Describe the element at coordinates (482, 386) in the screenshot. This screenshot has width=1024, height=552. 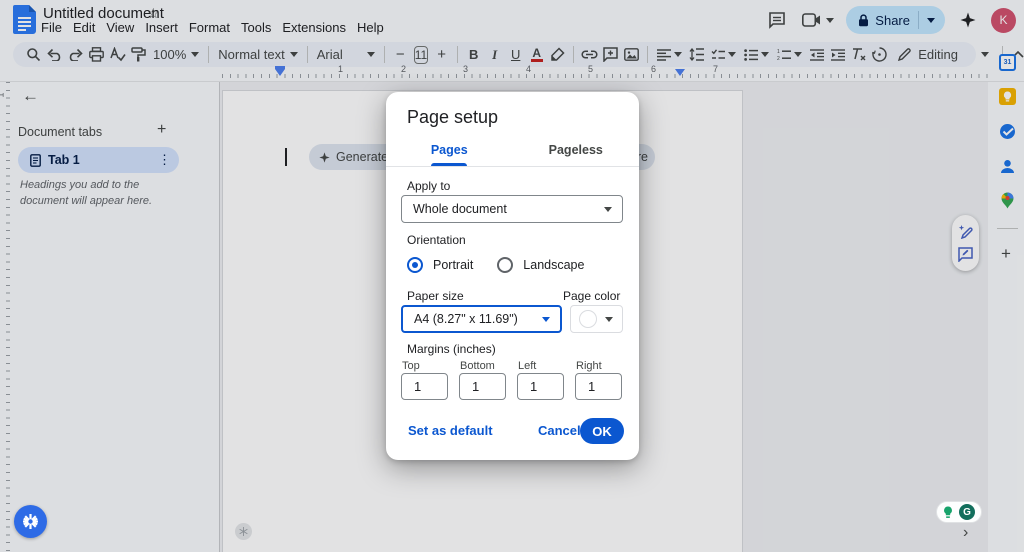
I see `margin-bottom-input` at that location.